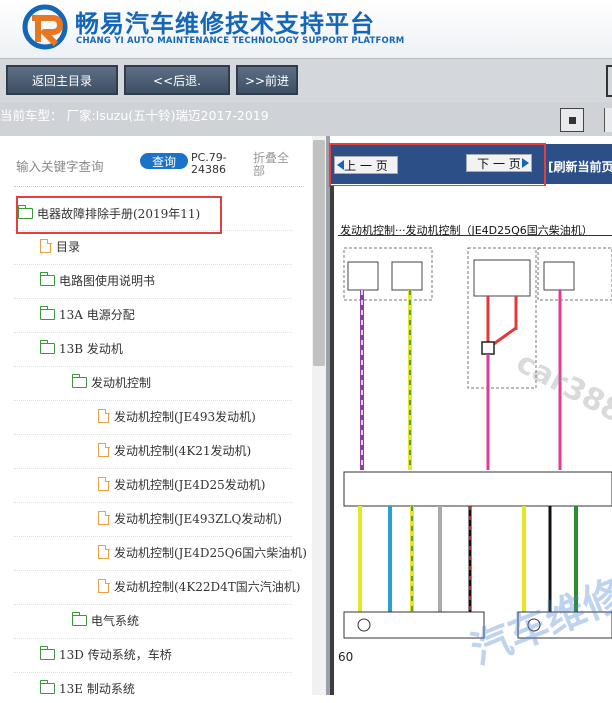 The height and width of the screenshot is (703, 612). What do you see at coordinates (183, 450) in the screenshot?
I see `tree-item-label: 发动机控制(4K21发动机)` at bounding box center [183, 450].